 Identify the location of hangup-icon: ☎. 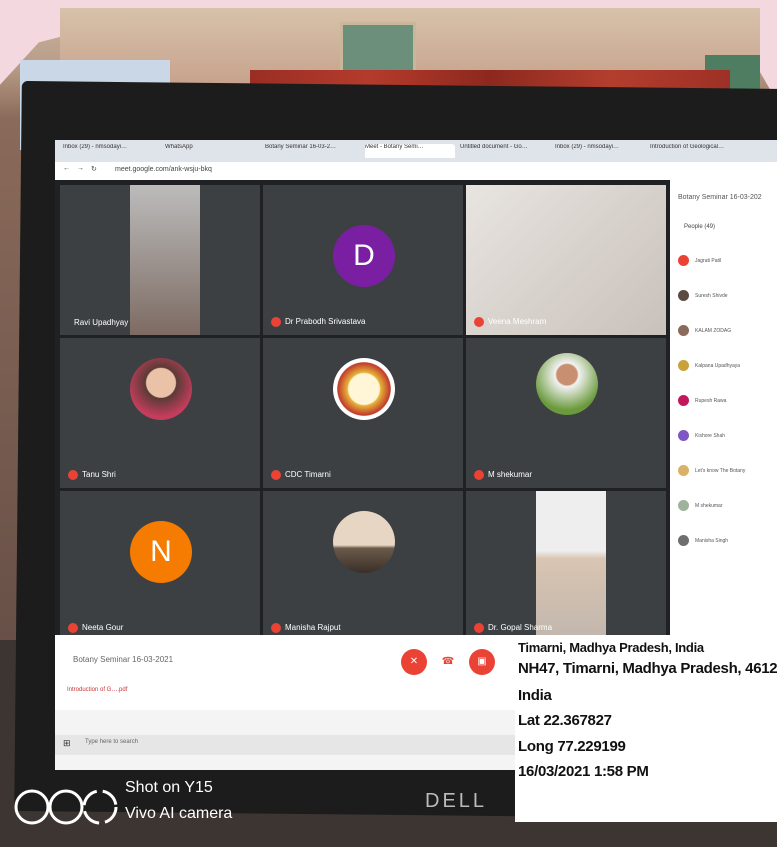
(448, 662).